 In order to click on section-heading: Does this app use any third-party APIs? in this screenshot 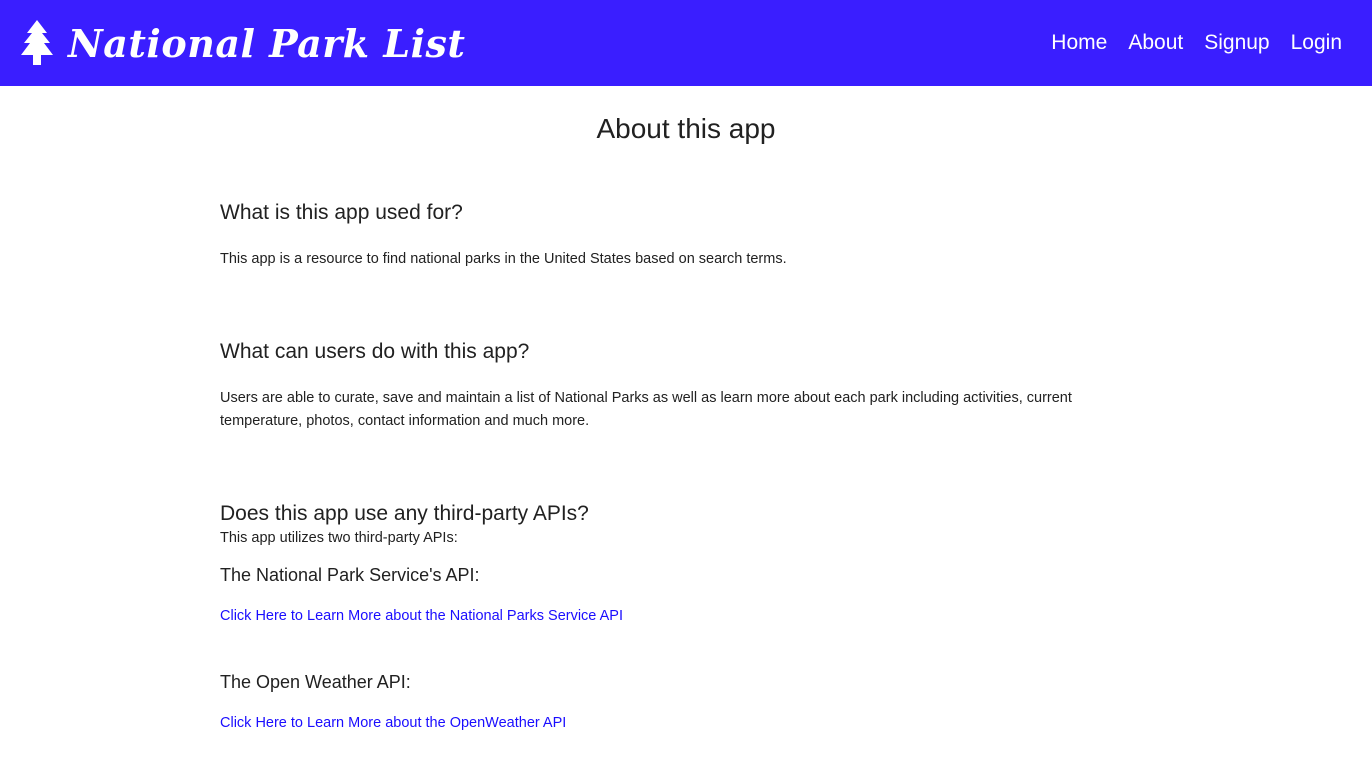, I will do `click(404, 513)`.